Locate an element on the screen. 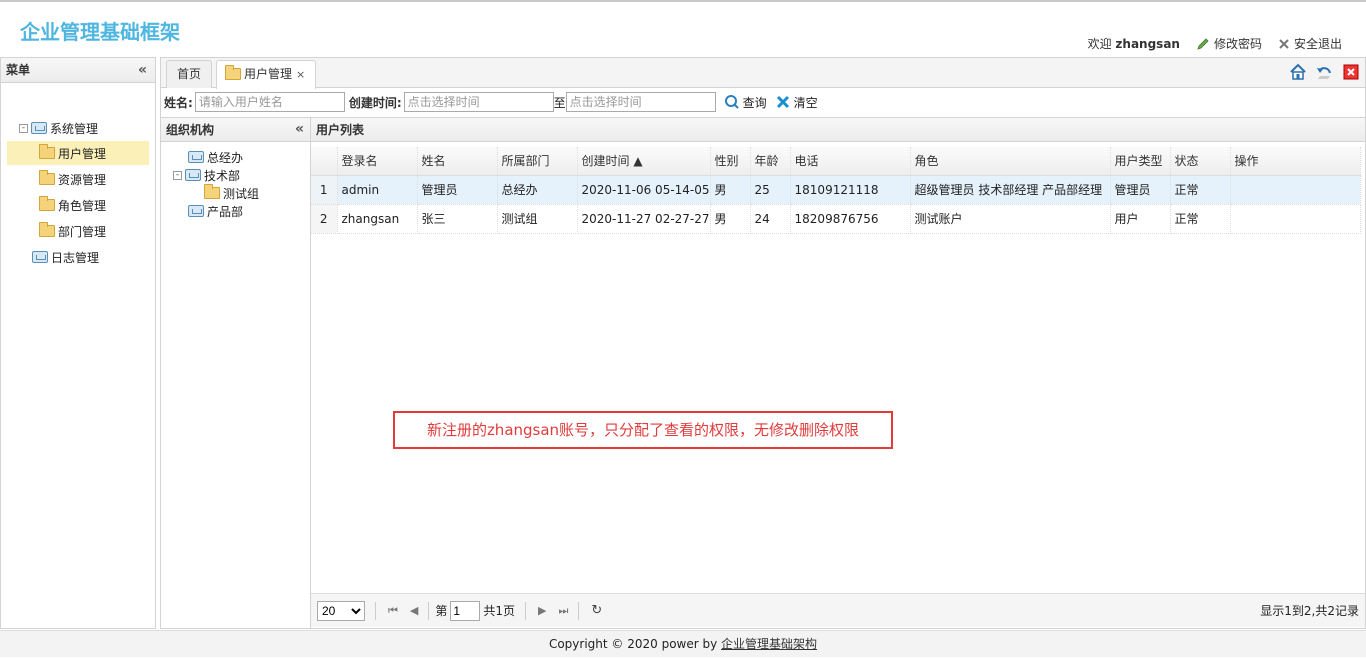 The height and width of the screenshot is (658, 1366). welcome-text: 欢迎 zhangsan is located at coordinates (1134, 43).